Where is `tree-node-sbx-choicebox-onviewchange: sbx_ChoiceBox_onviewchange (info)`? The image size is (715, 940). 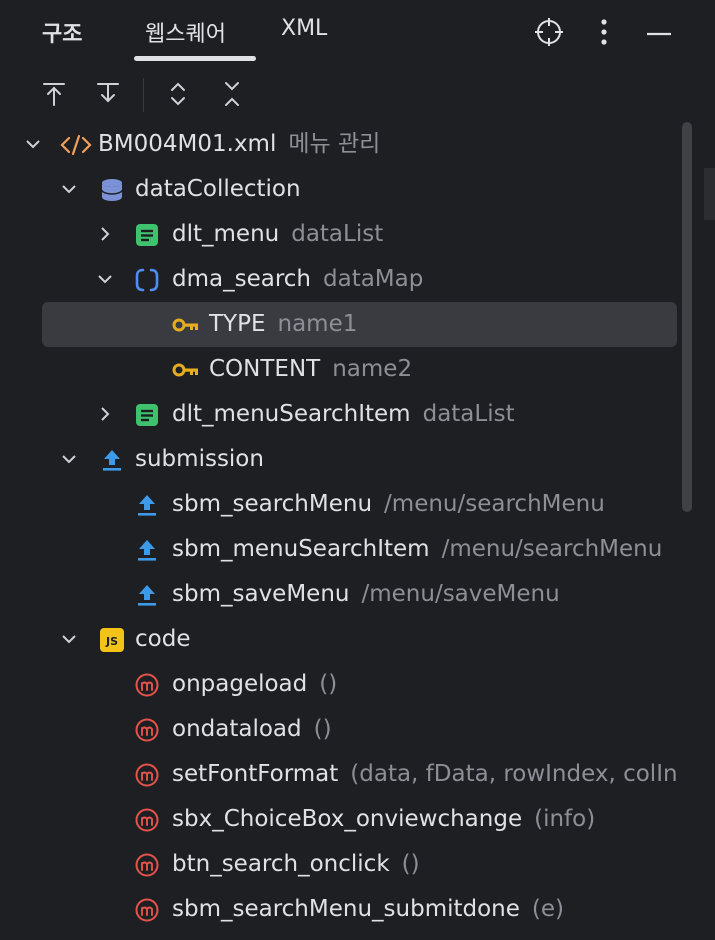 tree-node-sbx-choicebox-onviewchange: sbx_ChoiceBox_onviewchange (info) is located at coordinates (357, 819).